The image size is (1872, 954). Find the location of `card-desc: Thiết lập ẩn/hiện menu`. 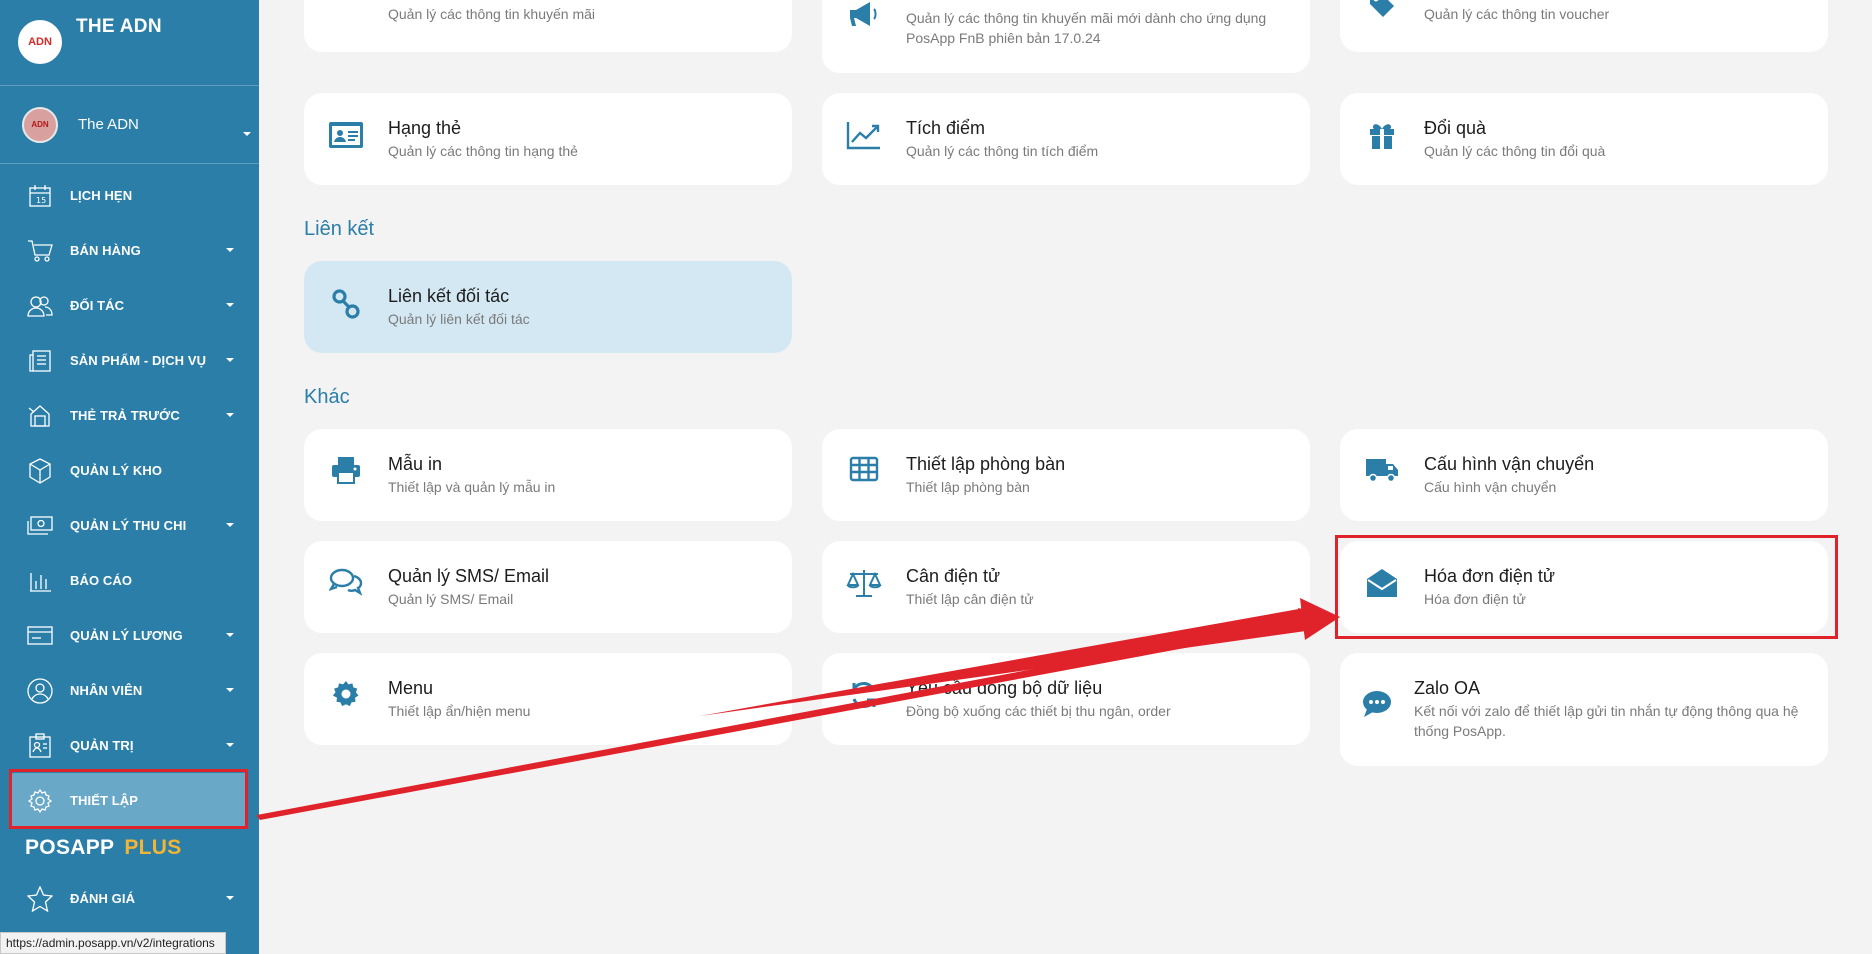

card-desc: Thiết lập ẩn/hiện menu is located at coordinates (459, 711).